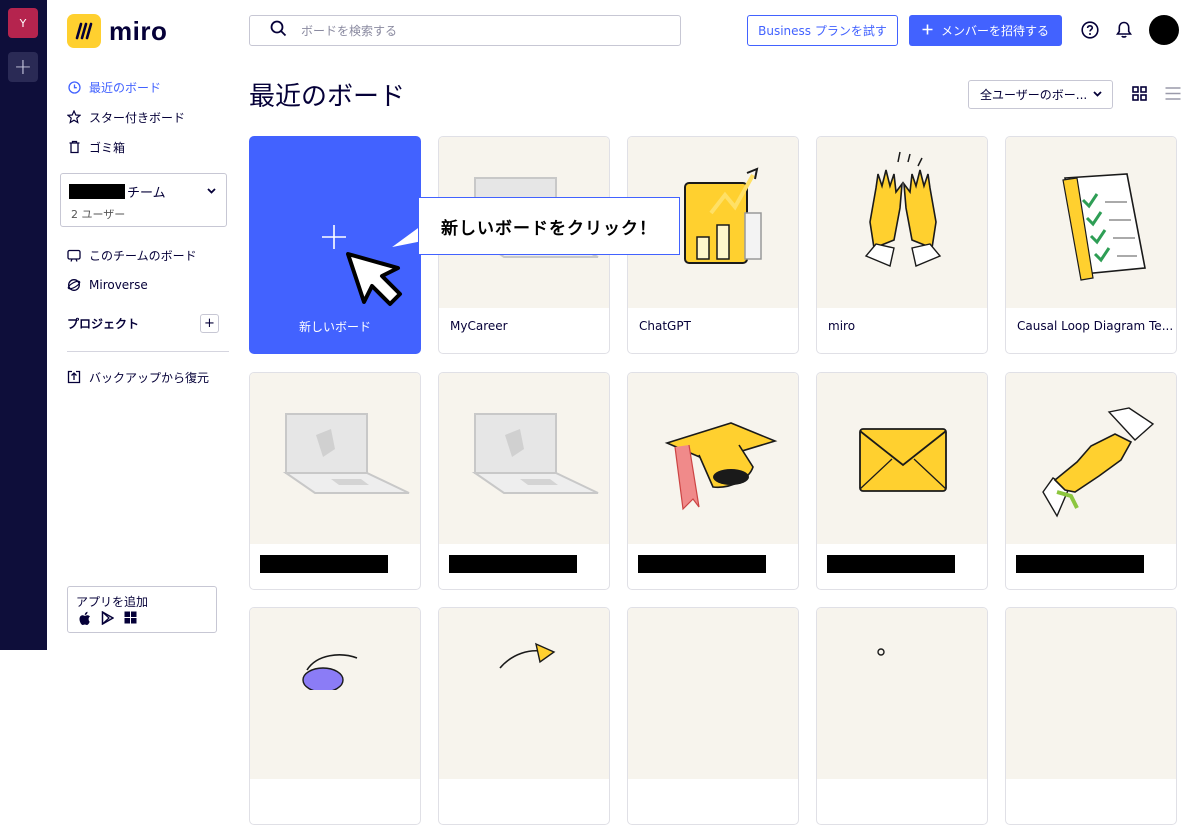  I want to click on star-icon, so click(74, 117).